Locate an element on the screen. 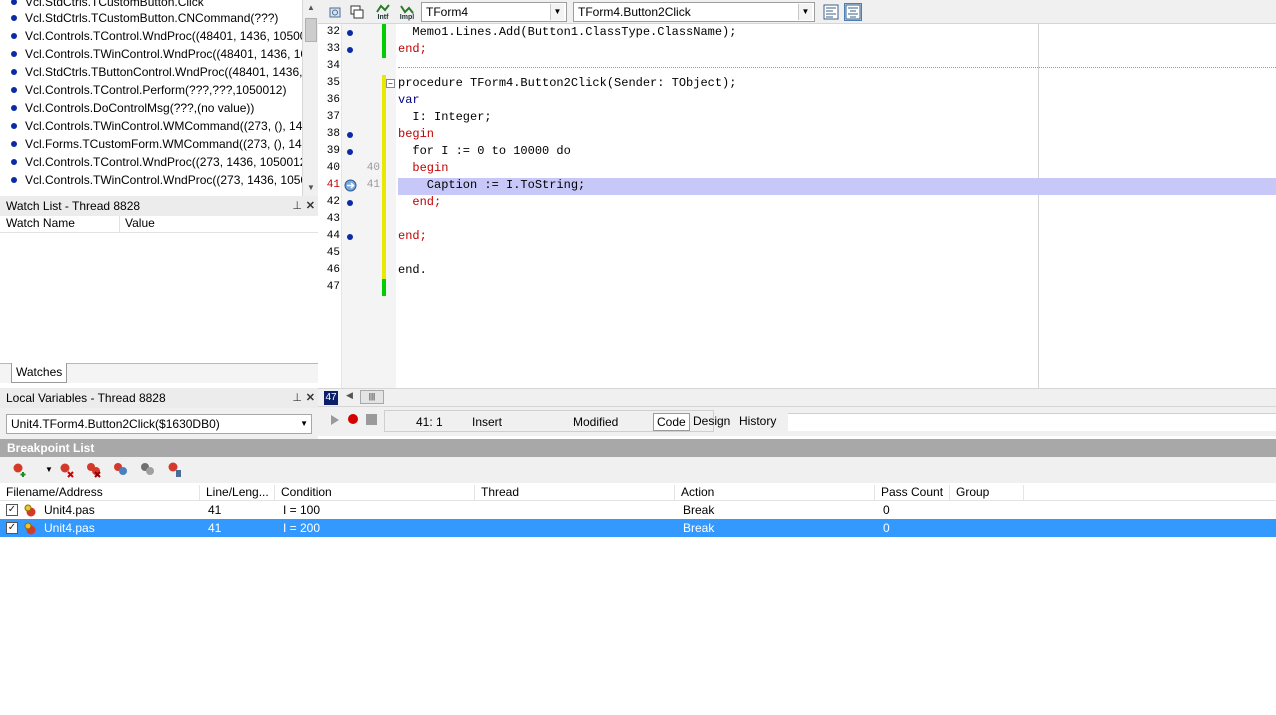  delete-all-breakpoints-icon is located at coordinates (94, 470).